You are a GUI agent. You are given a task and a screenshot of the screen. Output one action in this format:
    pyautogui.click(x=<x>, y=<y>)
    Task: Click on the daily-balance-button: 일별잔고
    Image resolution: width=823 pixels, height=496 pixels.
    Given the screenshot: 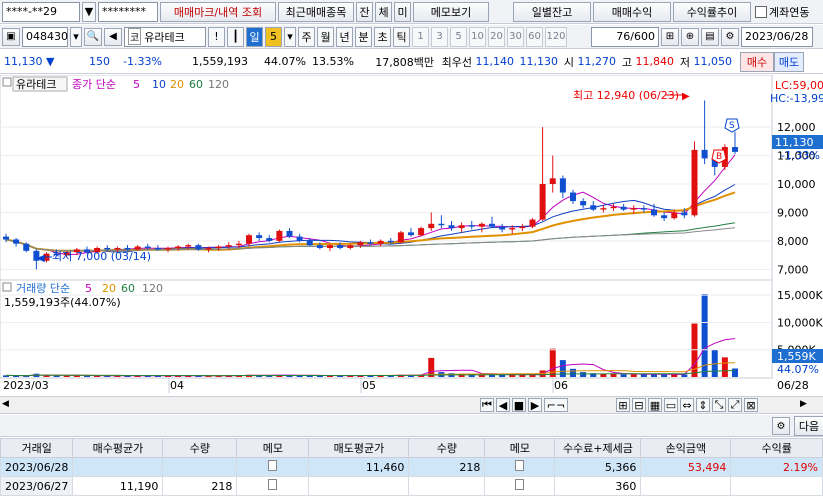 What is the action you would take?
    pyautogui.click(x=552, y=11)
    